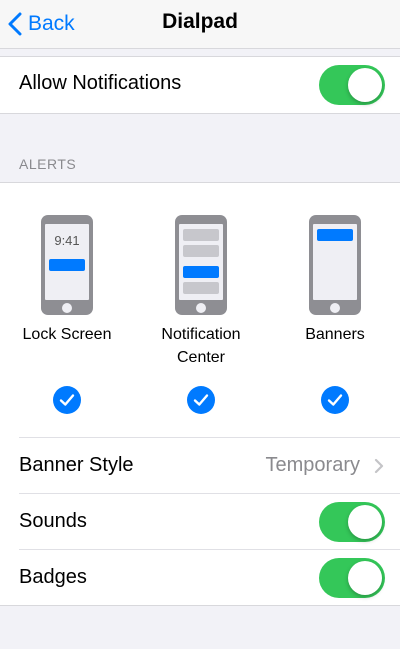 The image size is (400, 649). I want to click on badges-row: Badges, so click(200, 577).